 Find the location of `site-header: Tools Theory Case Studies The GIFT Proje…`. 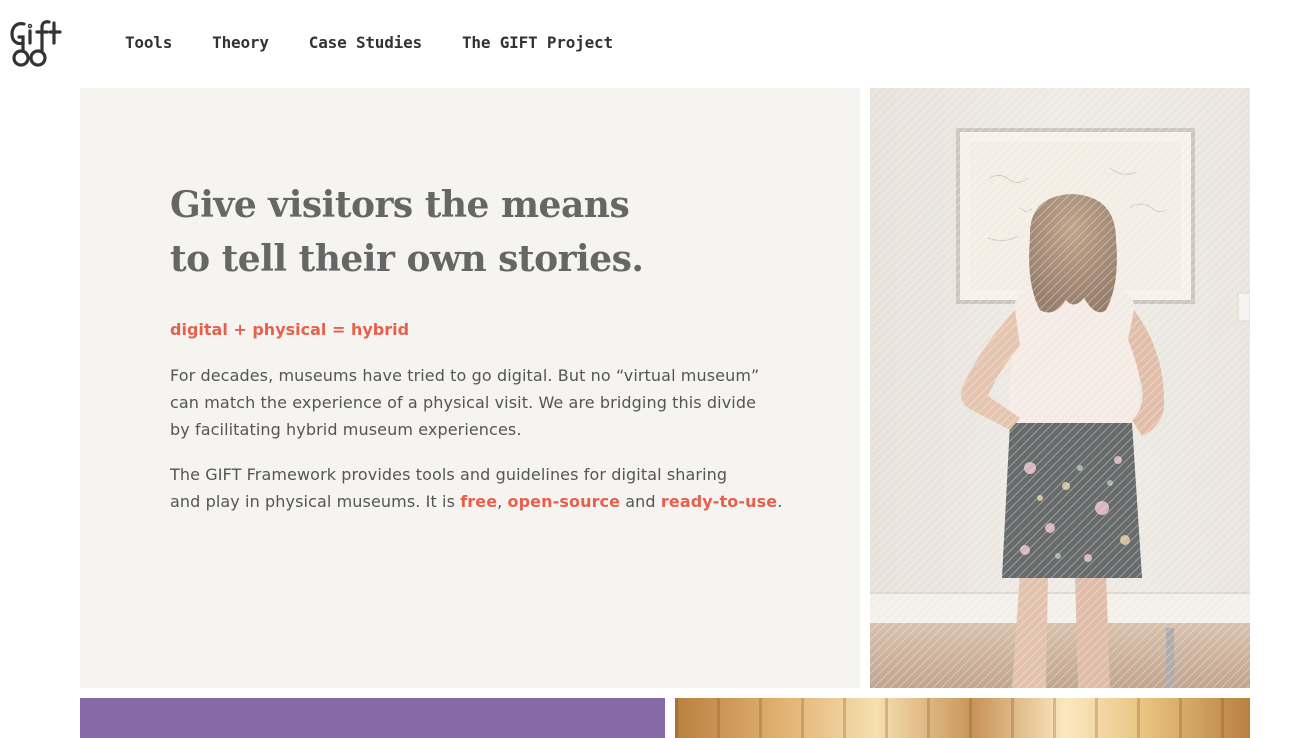

site-header: Tools Theory Case Studies The GIFT Proje… is located at coordinates (645, 44).